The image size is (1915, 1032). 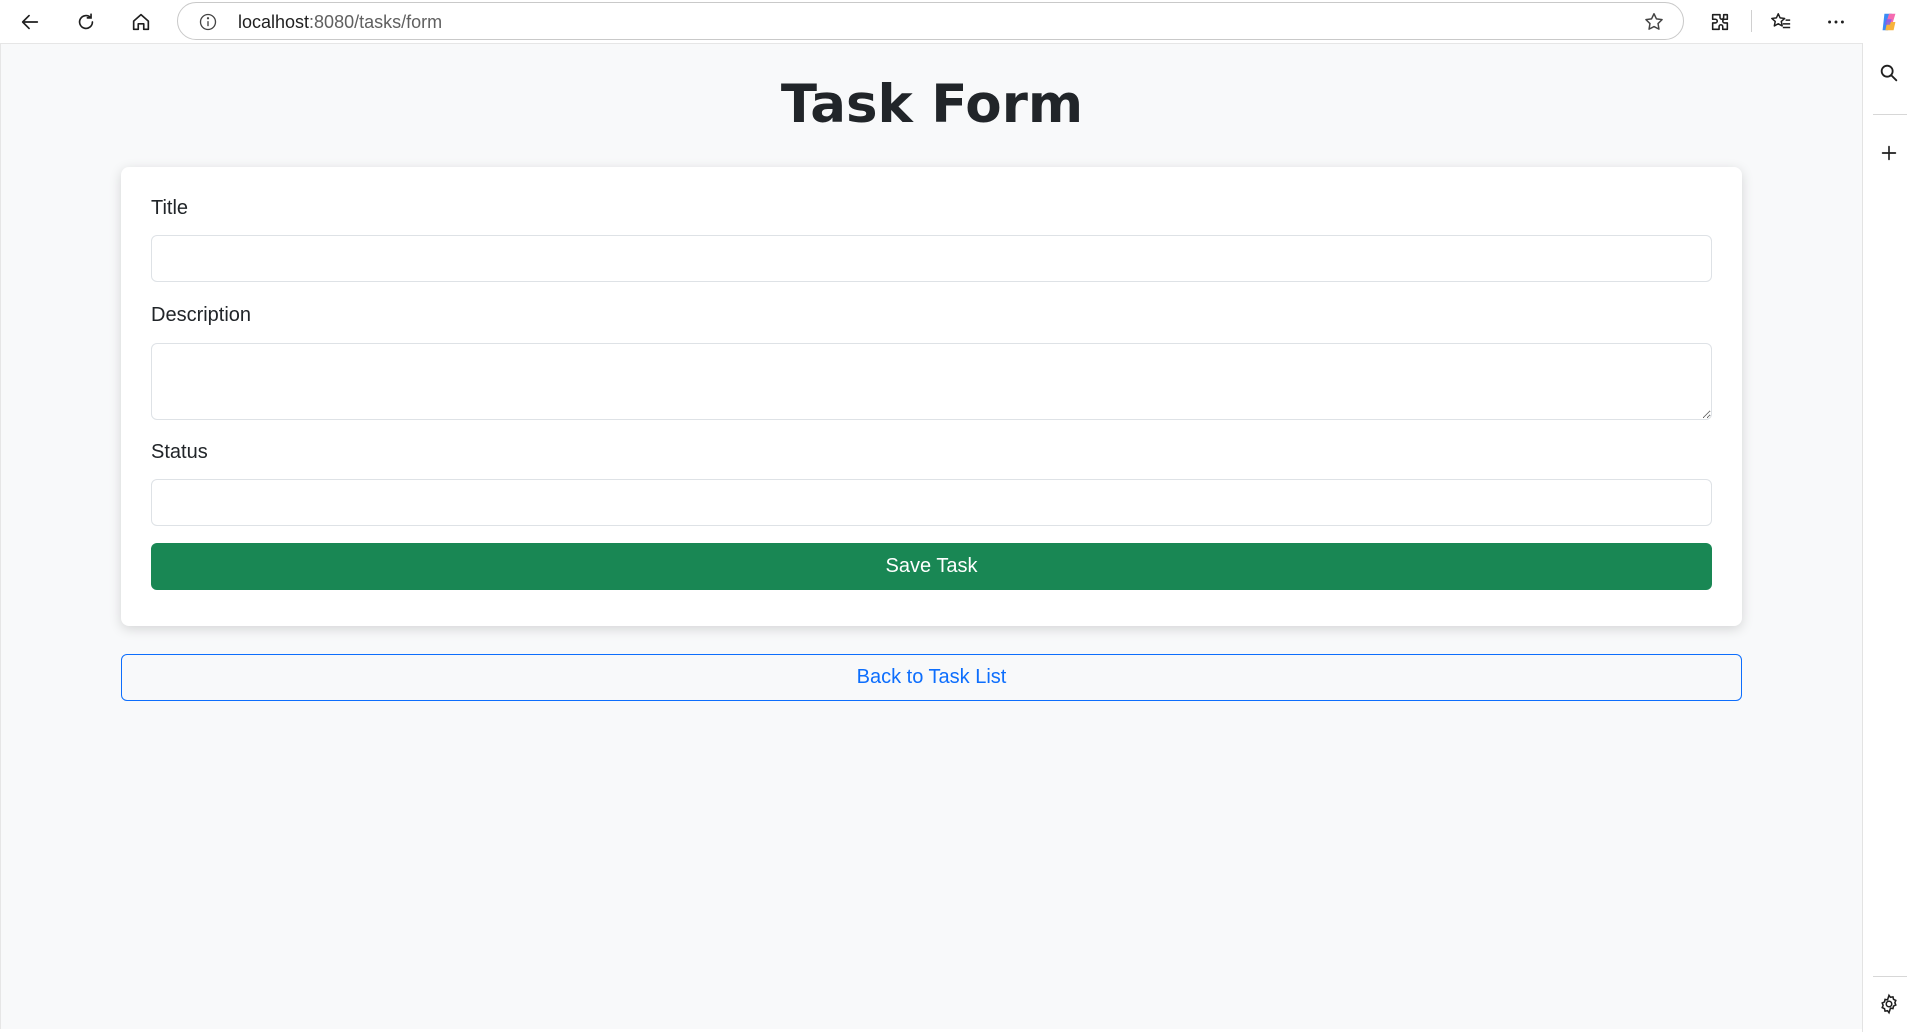 I want to click on save-task-label: Save Task, so click(x=931, y=566).